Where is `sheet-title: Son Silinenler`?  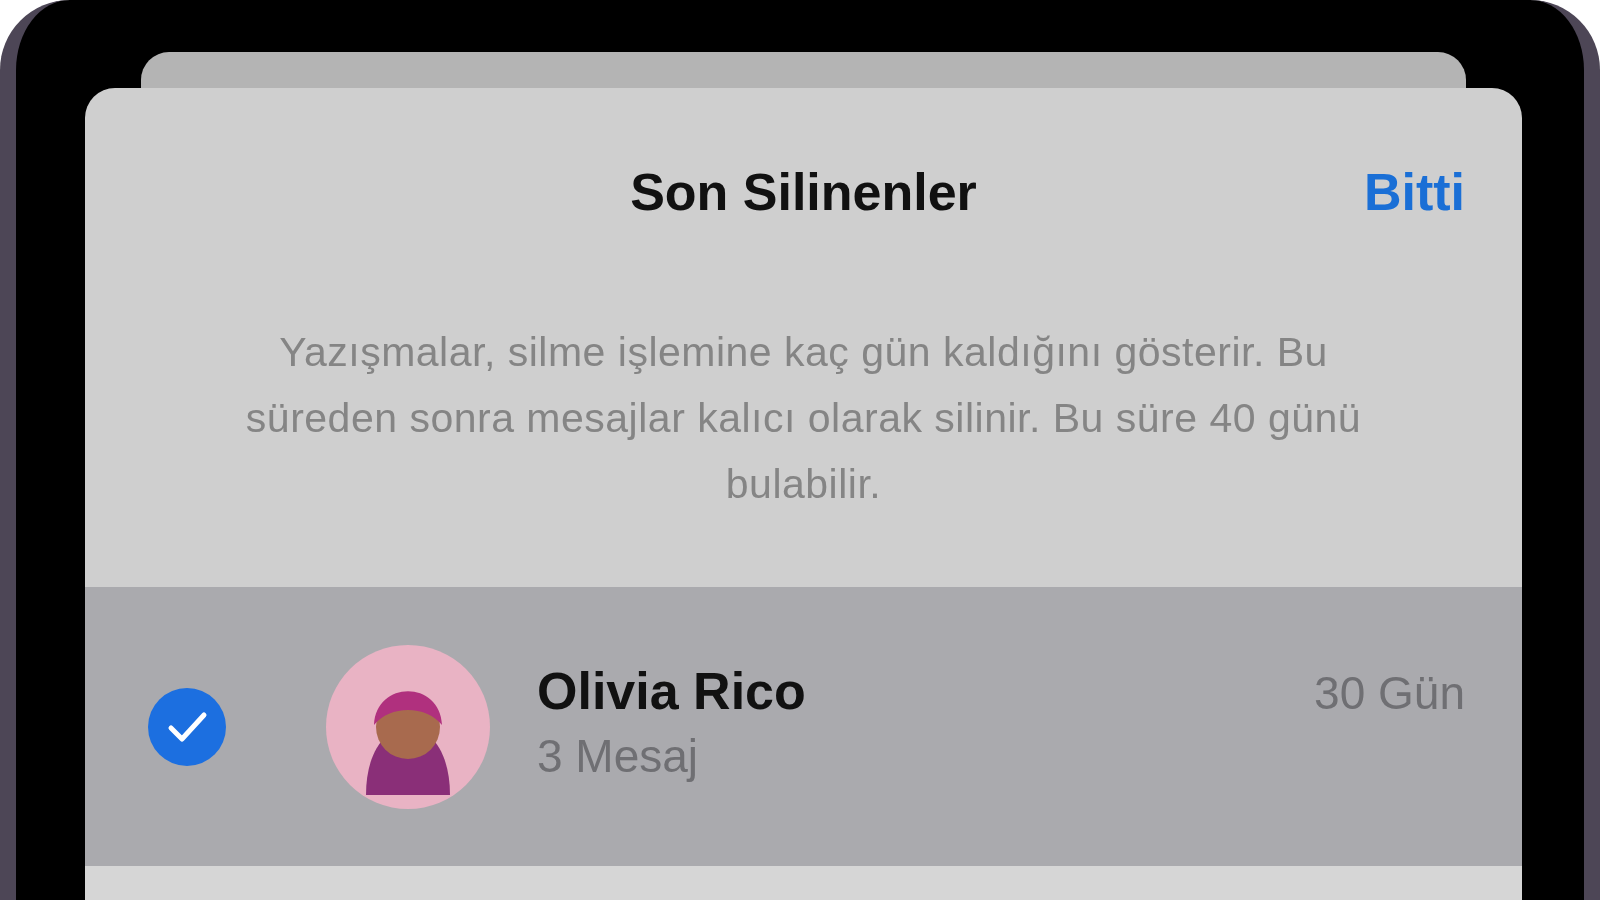
sheet-title: Son Silinenler is located at coordinates (803, 192).